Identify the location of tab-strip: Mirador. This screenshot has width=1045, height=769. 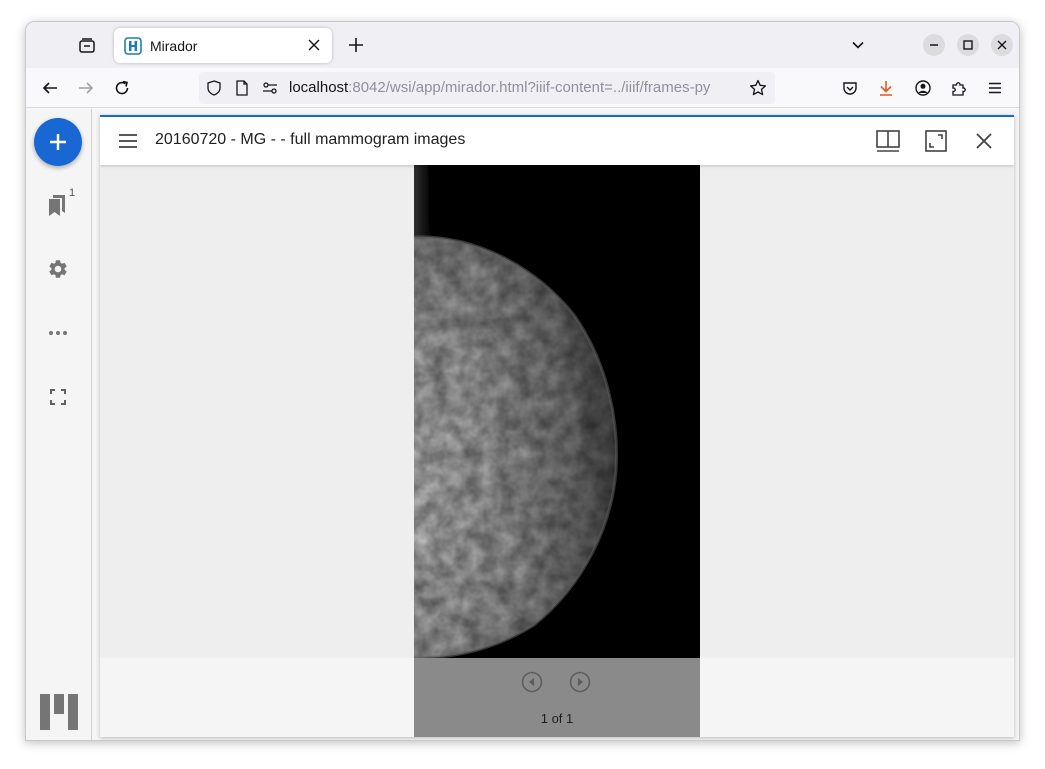
(522, 45).